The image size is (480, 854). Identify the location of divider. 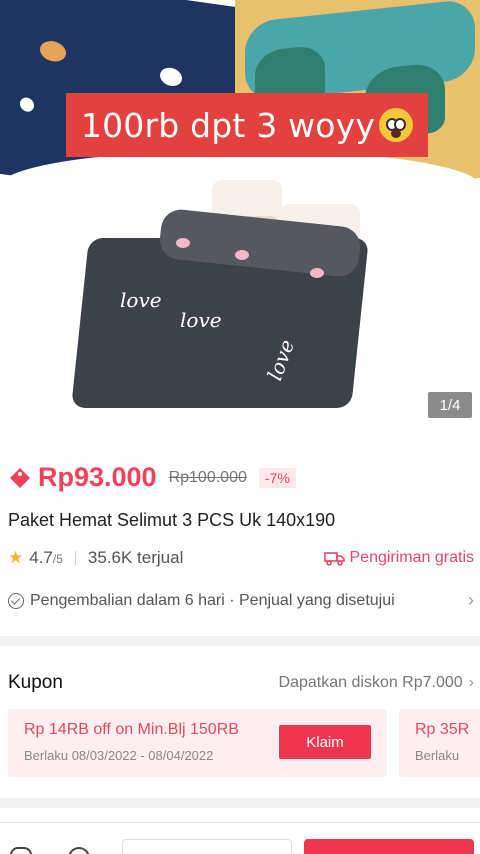
(75, 558).